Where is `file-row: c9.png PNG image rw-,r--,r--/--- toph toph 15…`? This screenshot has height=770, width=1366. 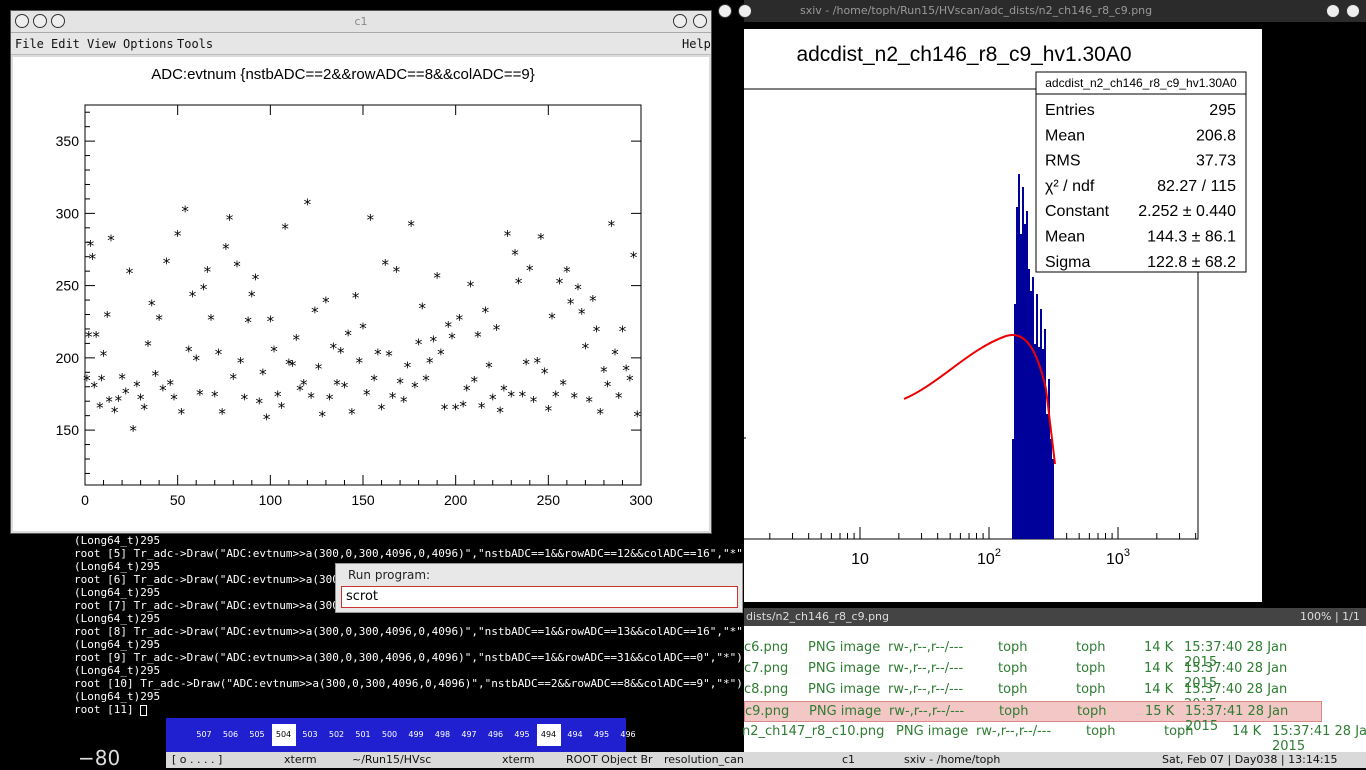
file-row: c9.png PNG image rw-,r--,r--/--- toph toph 15… is located at coordinates (1033, 717).